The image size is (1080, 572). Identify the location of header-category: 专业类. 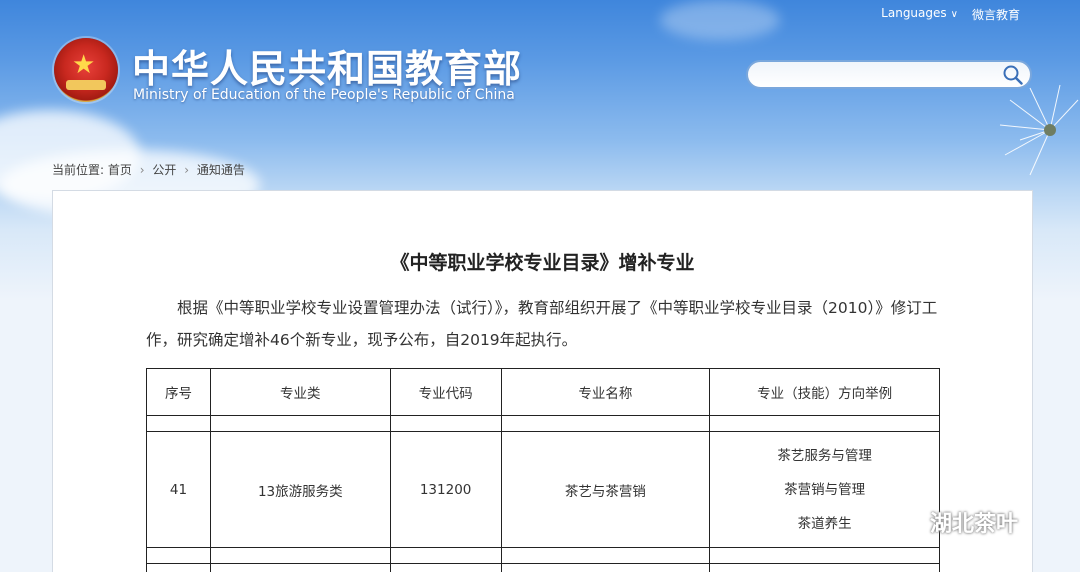
(300, 392).